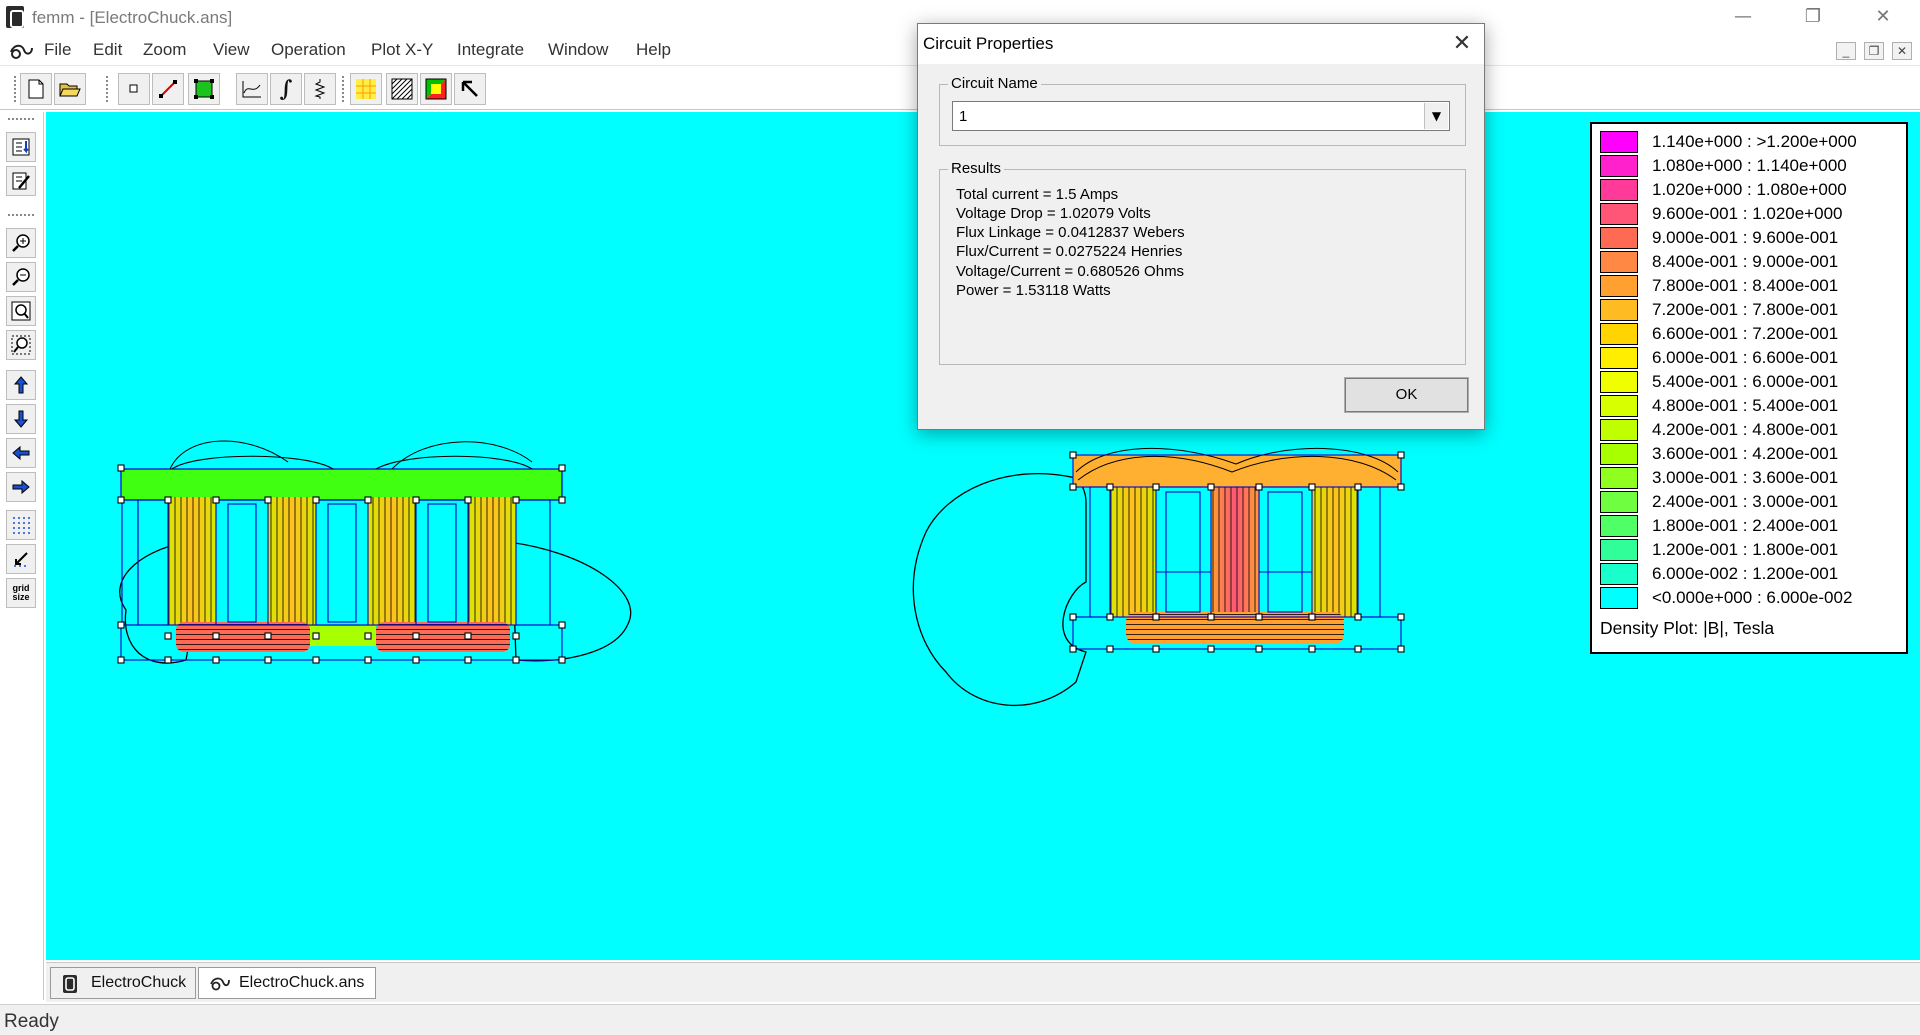 The image size is (1920, 1035). I want to click on legend-range: 7.200e-001 : 7.800e-001, so click(1745, 309).